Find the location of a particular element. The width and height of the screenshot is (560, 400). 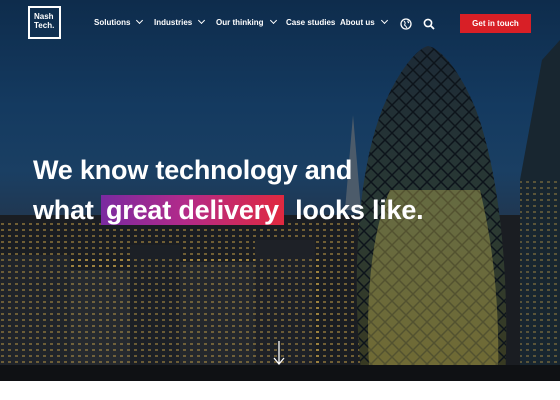

headline-highlight: great delivery is located at coordinates (192, 210).